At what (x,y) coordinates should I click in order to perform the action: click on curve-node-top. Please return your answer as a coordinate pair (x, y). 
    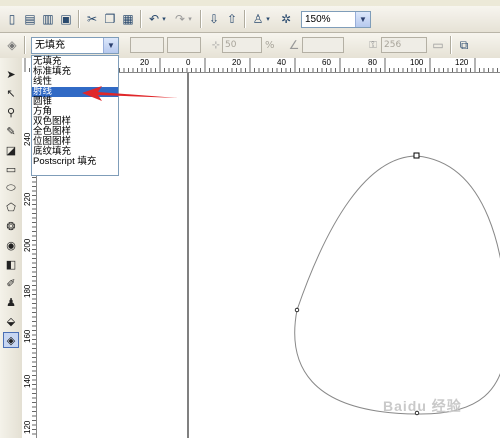
    Looking at the image, I should click on (416, 155).